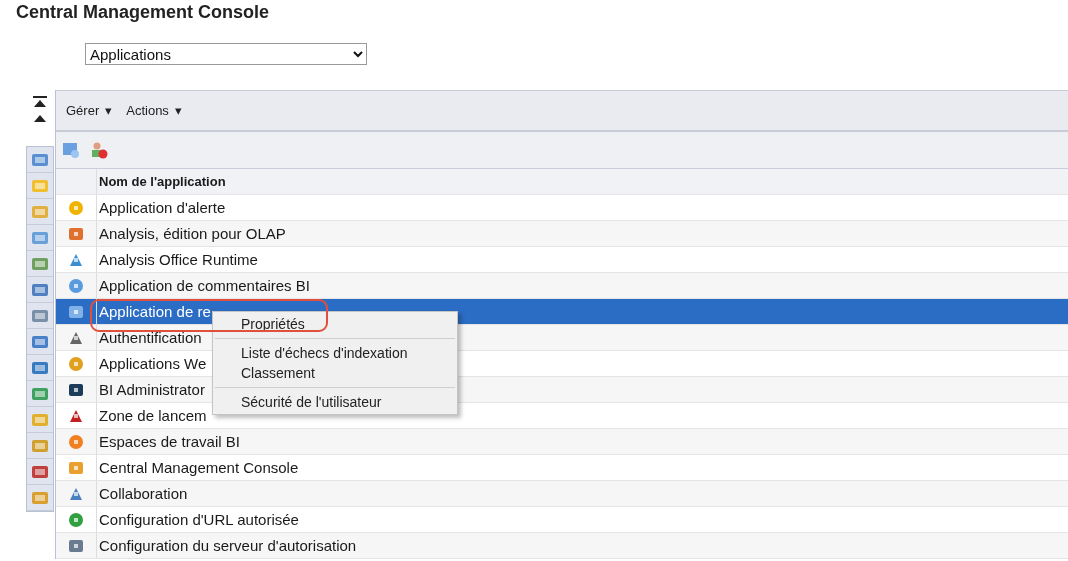 The width and height of the screenshot is (1068, 561). What do you see at coordinates (152, 363) in the screenshot?
I see `application-name: Applications We` at bounding box center [152, 363].